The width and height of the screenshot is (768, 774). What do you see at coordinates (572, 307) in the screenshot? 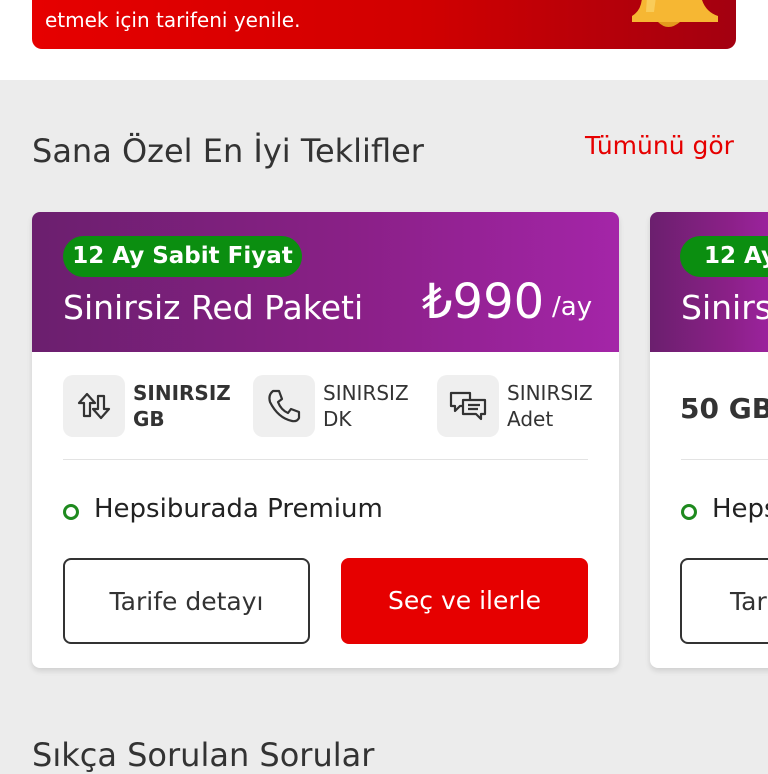
I see `price-unit: /ay` at bounding box center [572, 307].